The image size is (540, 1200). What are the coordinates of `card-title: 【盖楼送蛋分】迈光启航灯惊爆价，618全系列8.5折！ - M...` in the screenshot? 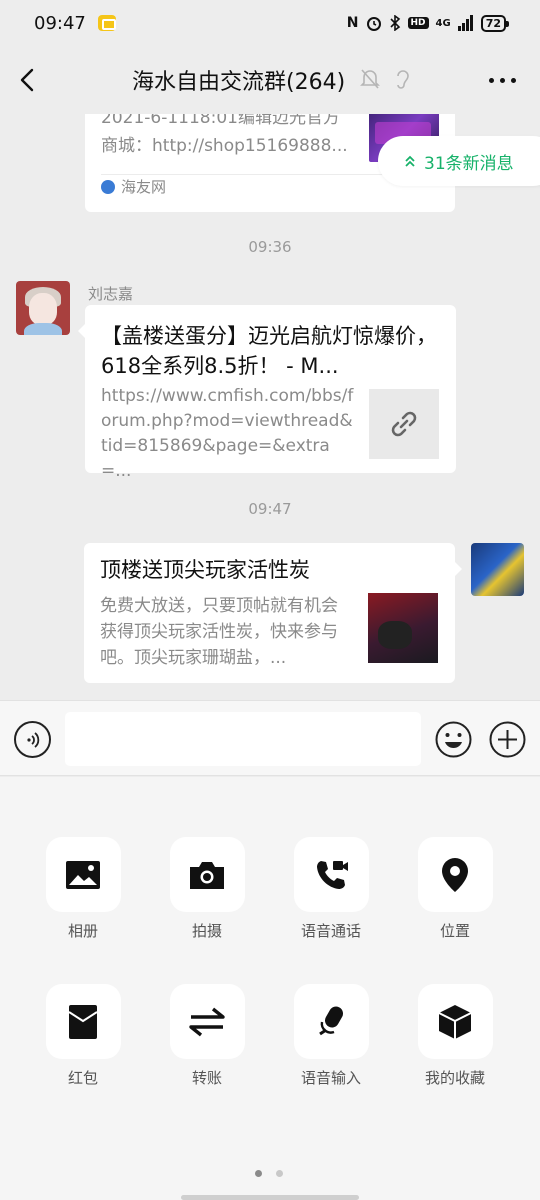 It's located at (269, 351).